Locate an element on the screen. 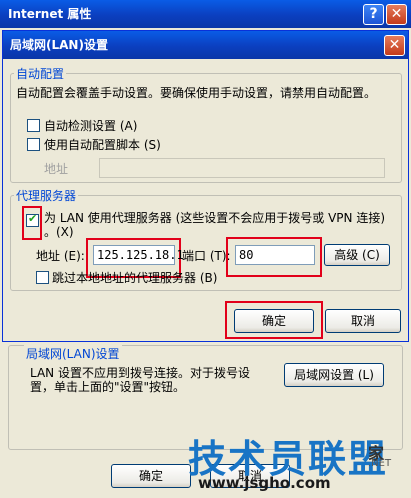  dialog-close-button: ✕ is located at coordinates (394, 45).